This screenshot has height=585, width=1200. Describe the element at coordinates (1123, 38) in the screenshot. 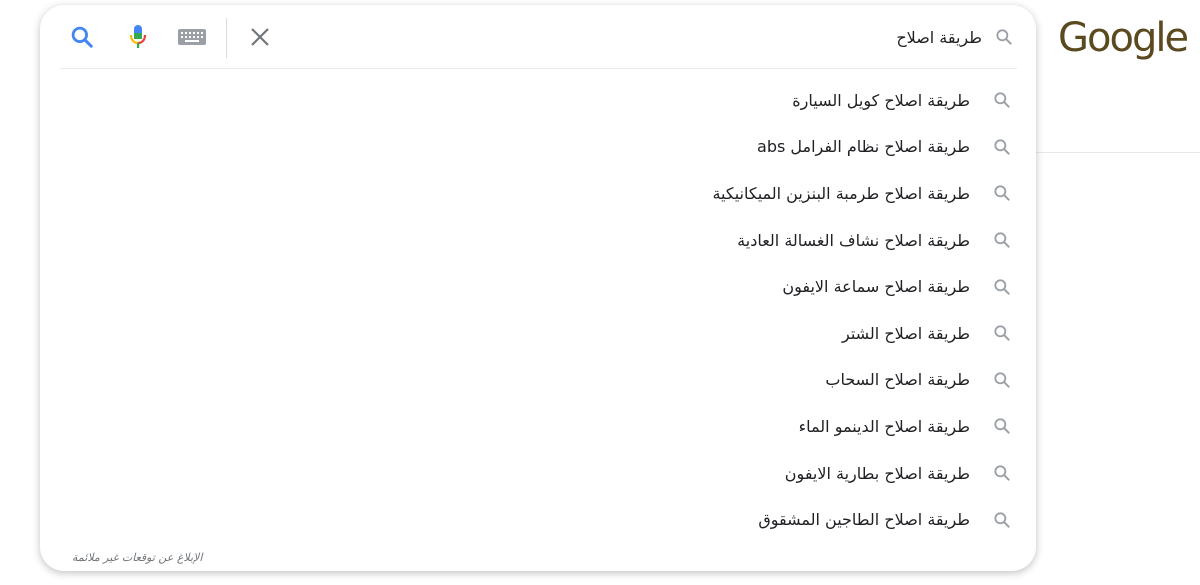

I see `google-logo: Google` at that location.